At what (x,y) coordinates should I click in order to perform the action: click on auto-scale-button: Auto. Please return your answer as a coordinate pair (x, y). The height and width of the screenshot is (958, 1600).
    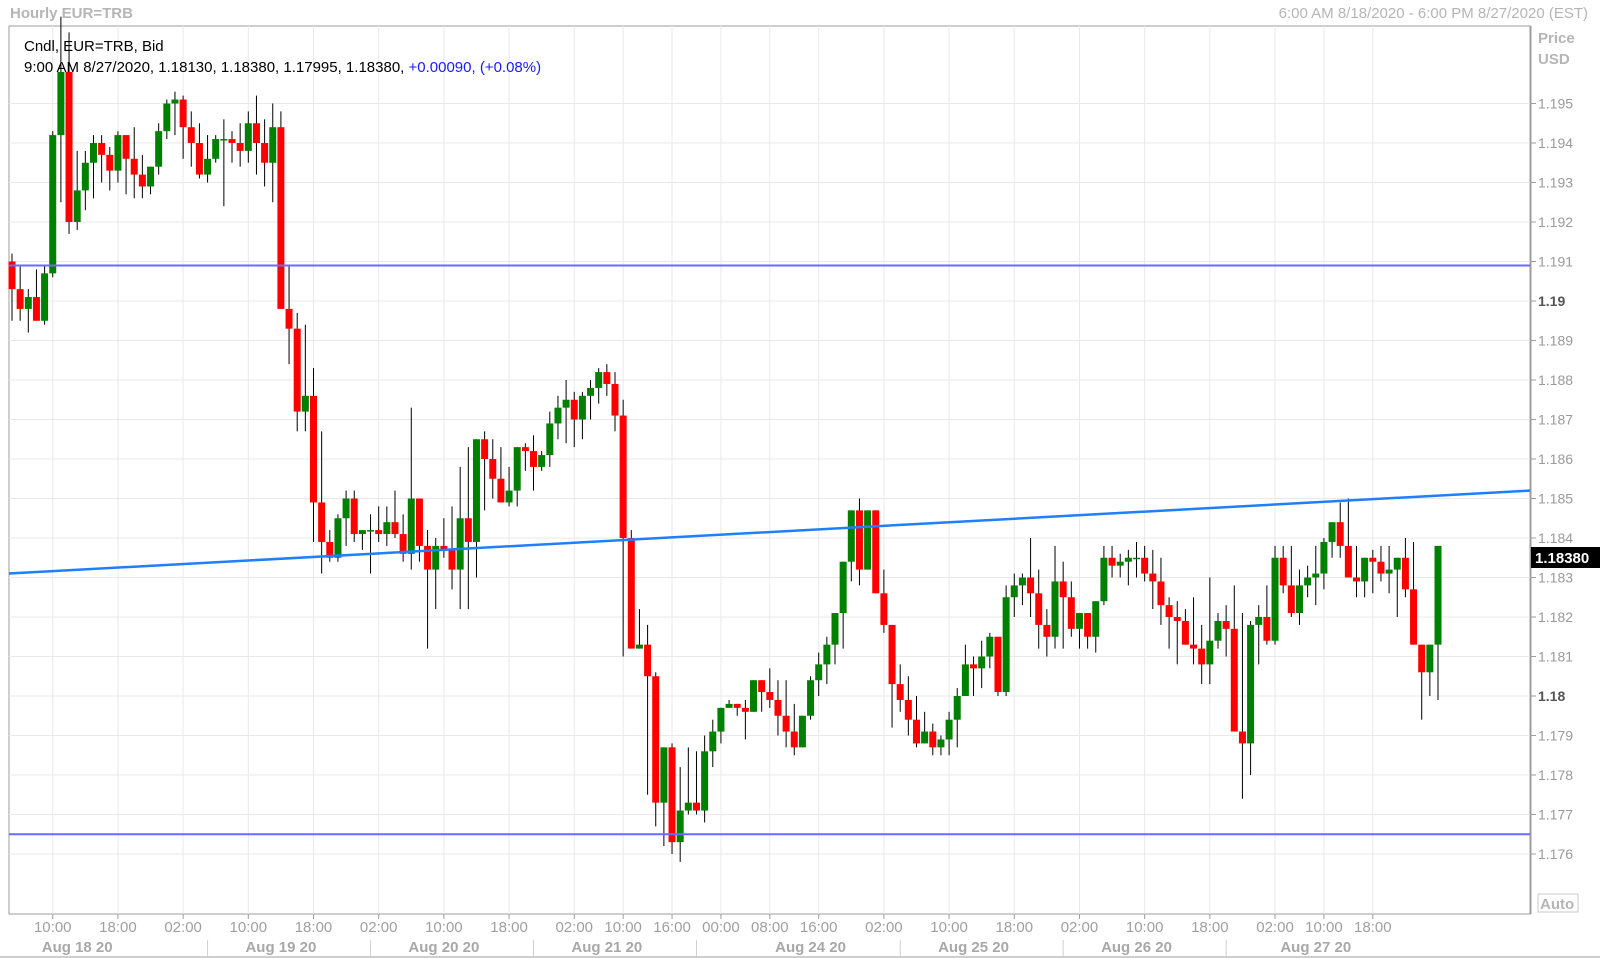
    Looking at the image, I should click on (1558, 903).